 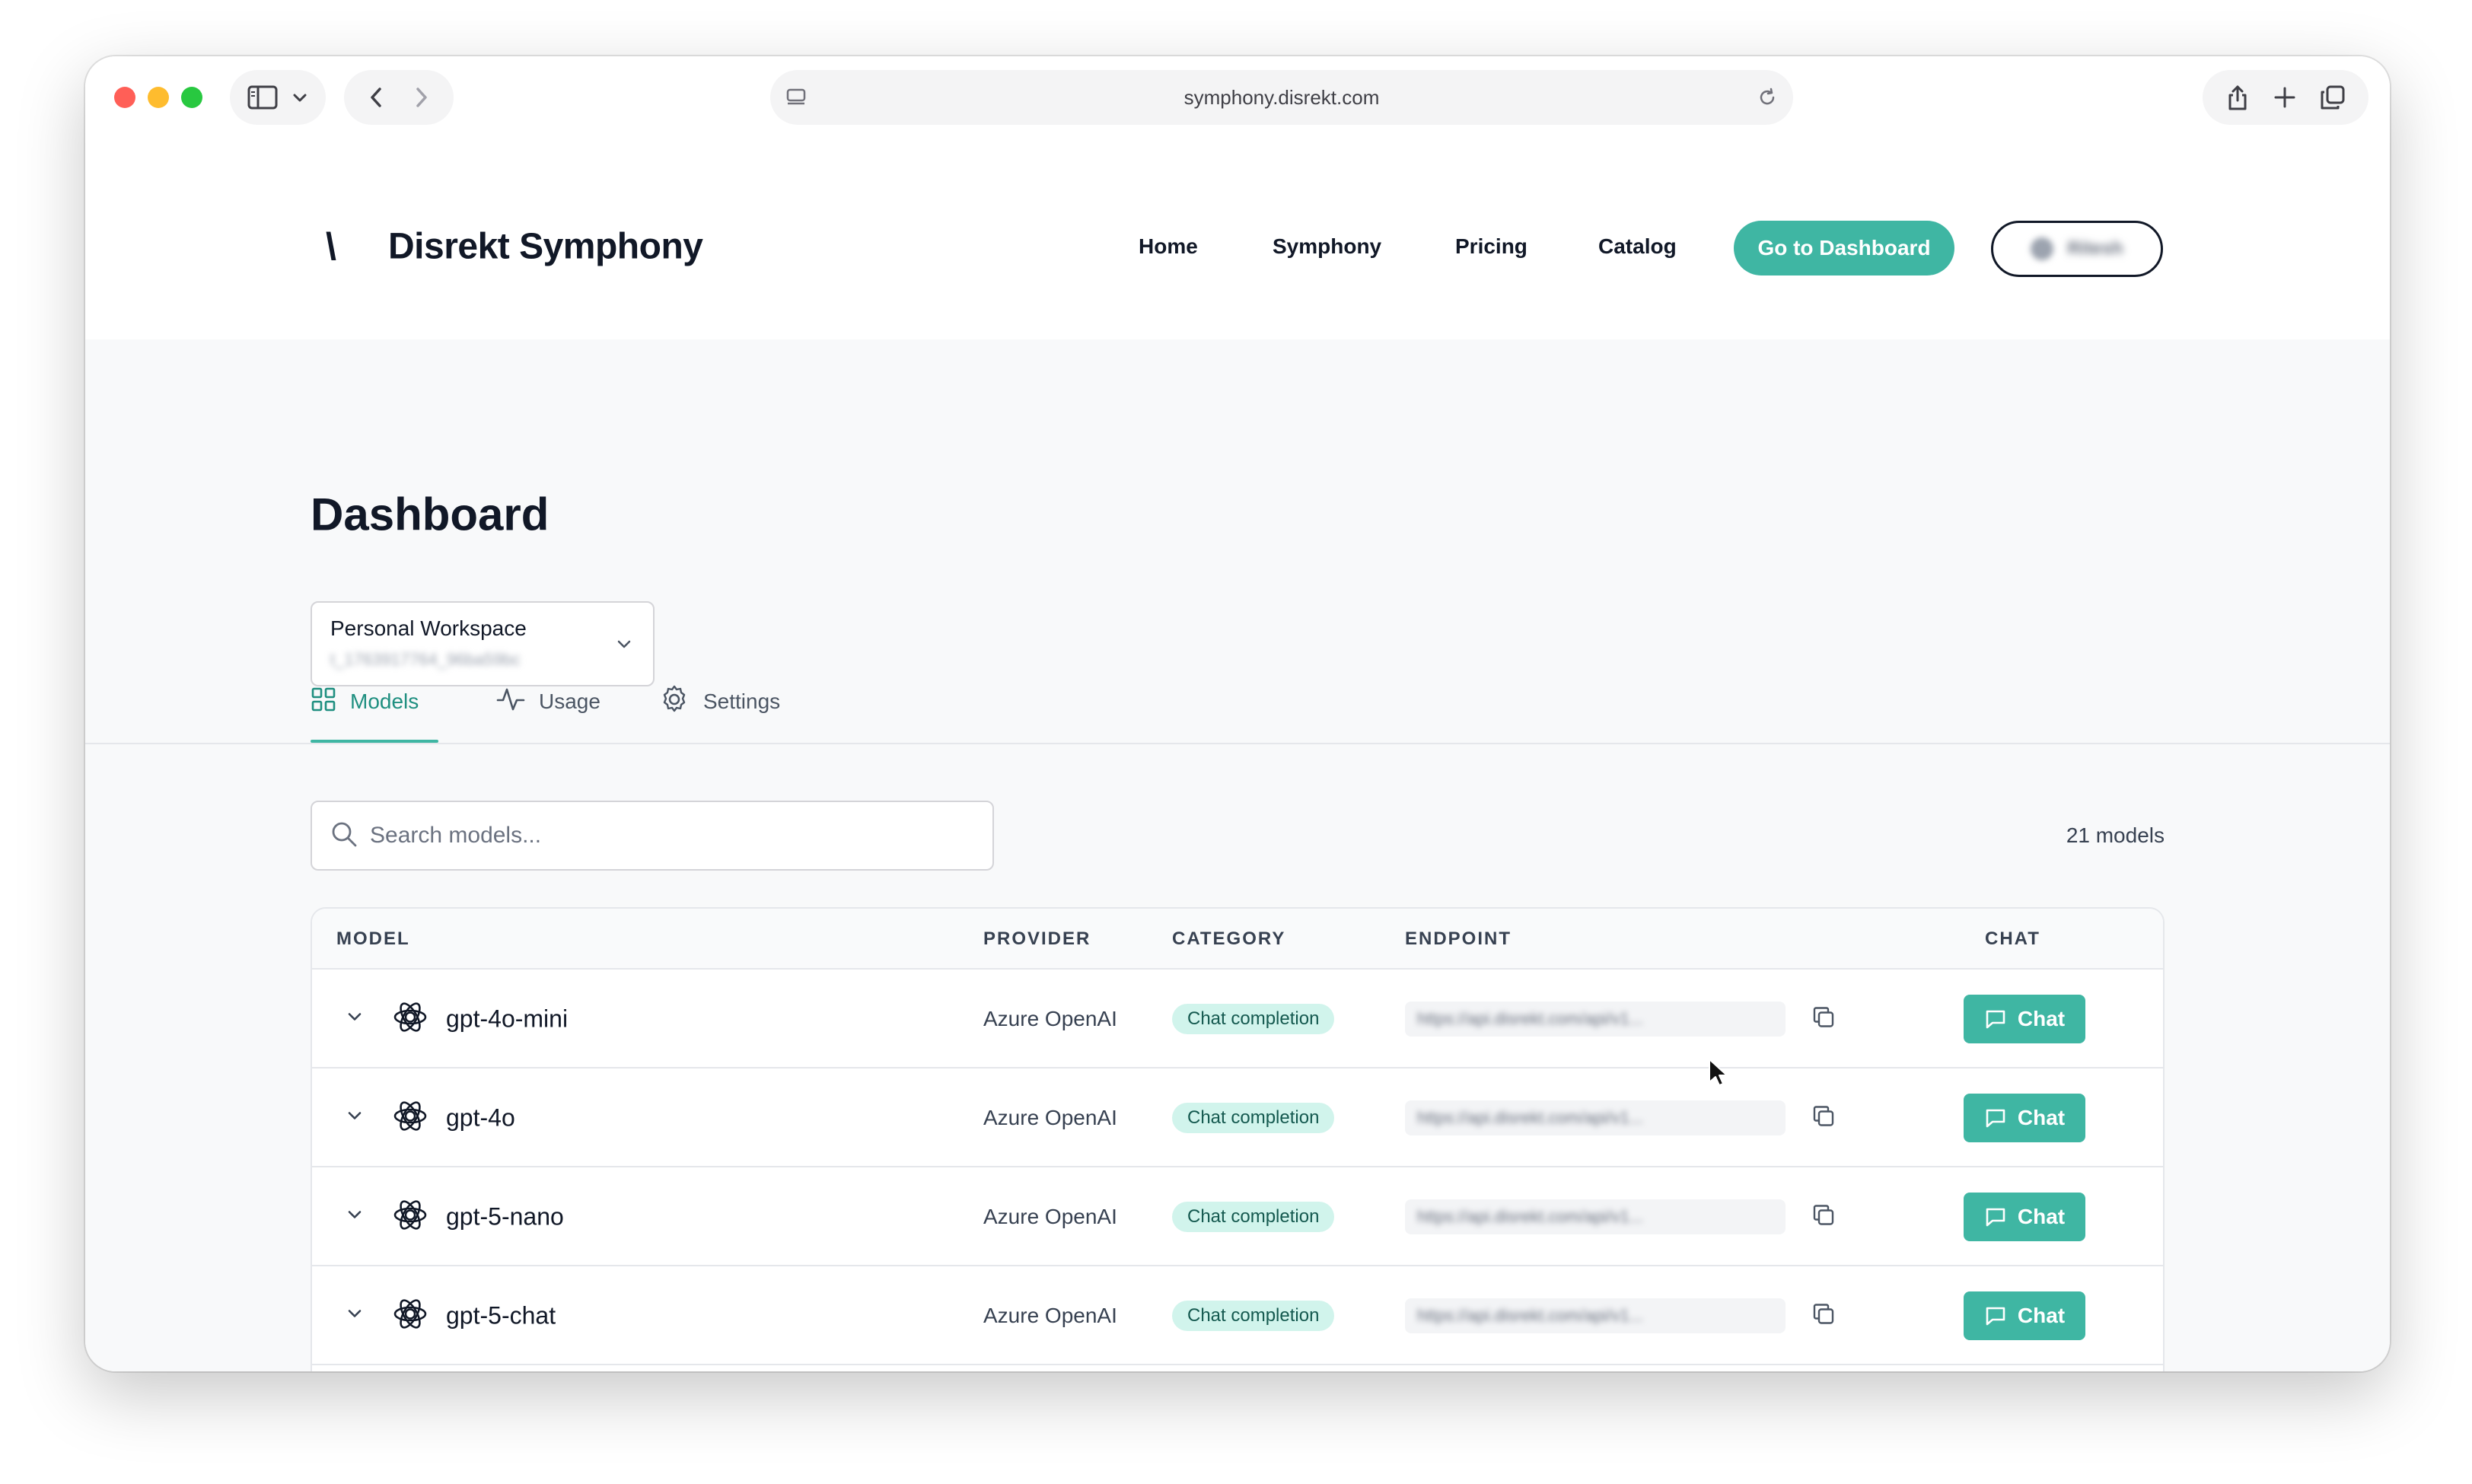 I want to click on header-endpoint: ENDPOINT, so click(x=1458, y=938).